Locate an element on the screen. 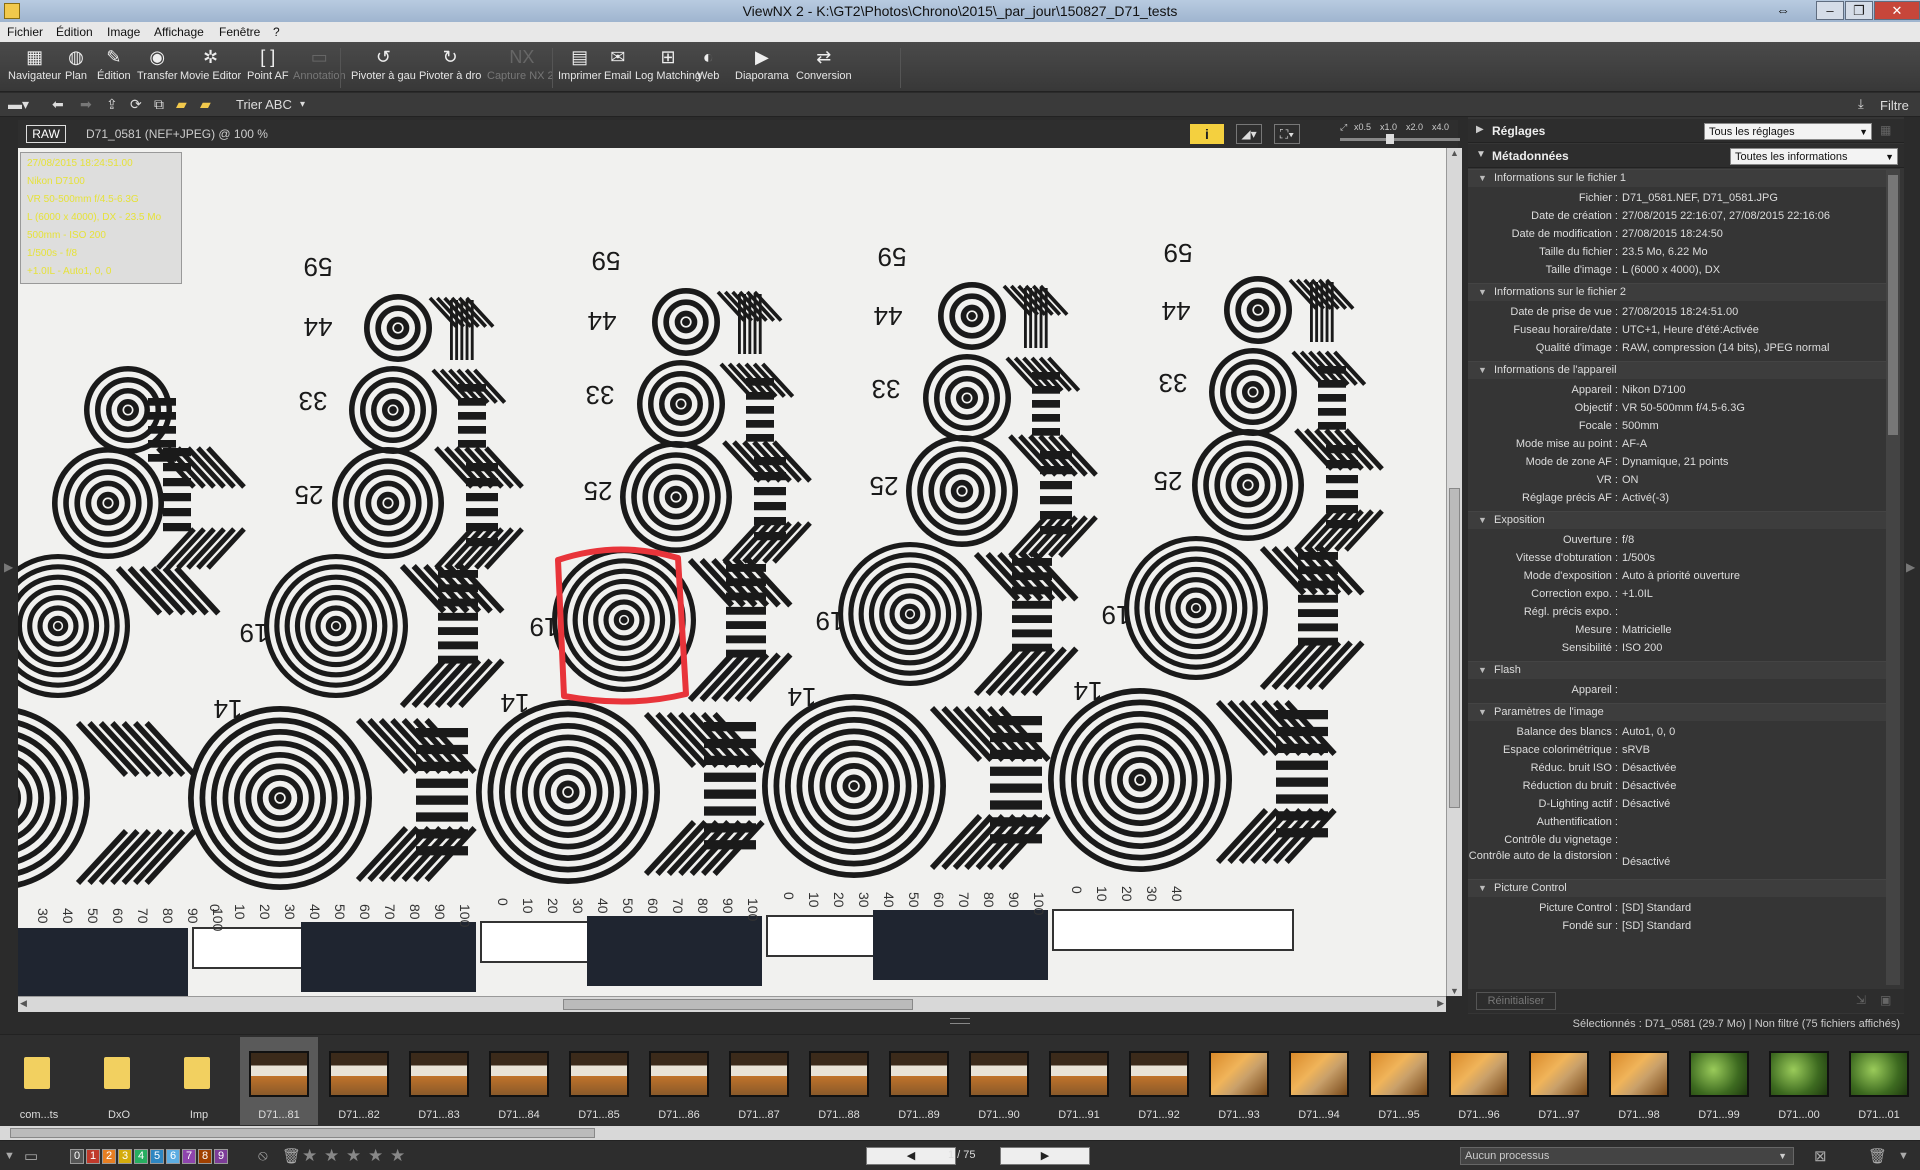  filmstrip-item: D71...90 is located at coordinates (999, 1081).